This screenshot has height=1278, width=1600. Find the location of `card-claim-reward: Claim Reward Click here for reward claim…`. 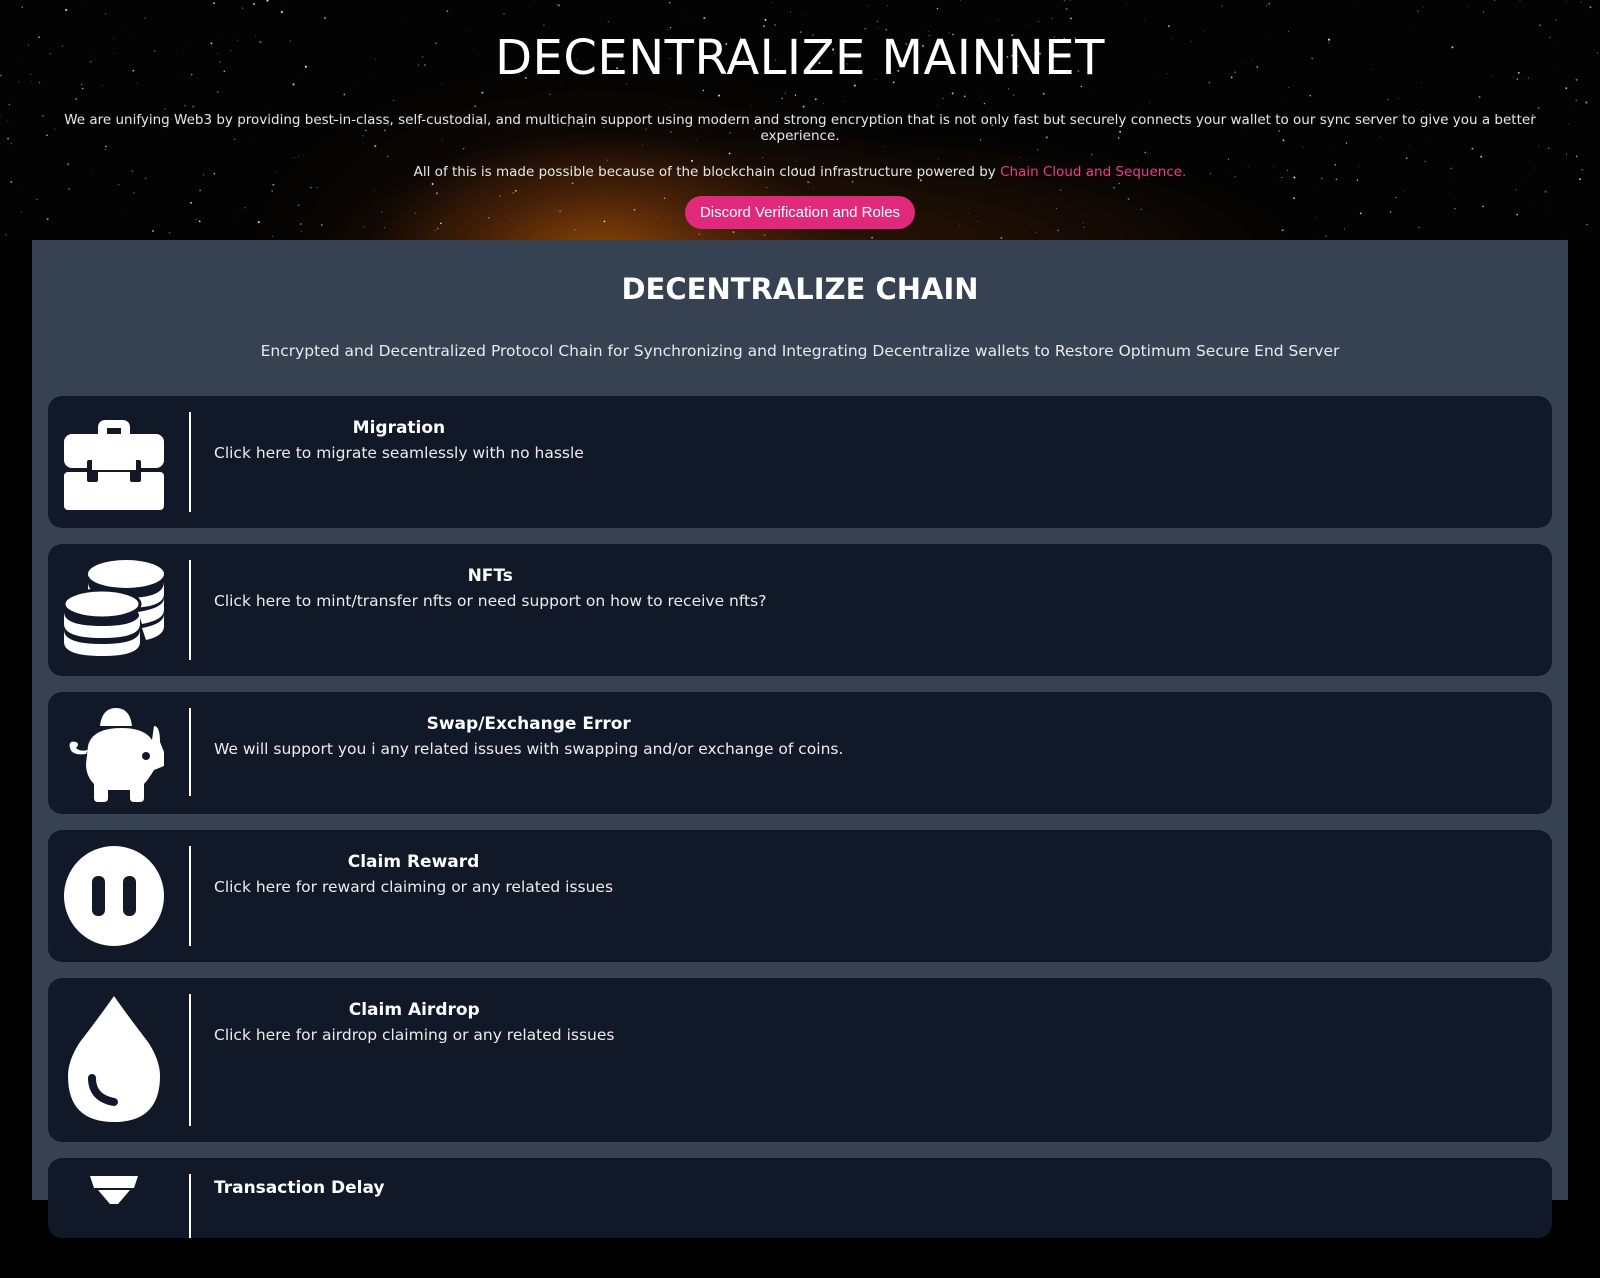

card-claim-reward: Claim Reward Click here for reward claim… is located at coordinates (800, 896).